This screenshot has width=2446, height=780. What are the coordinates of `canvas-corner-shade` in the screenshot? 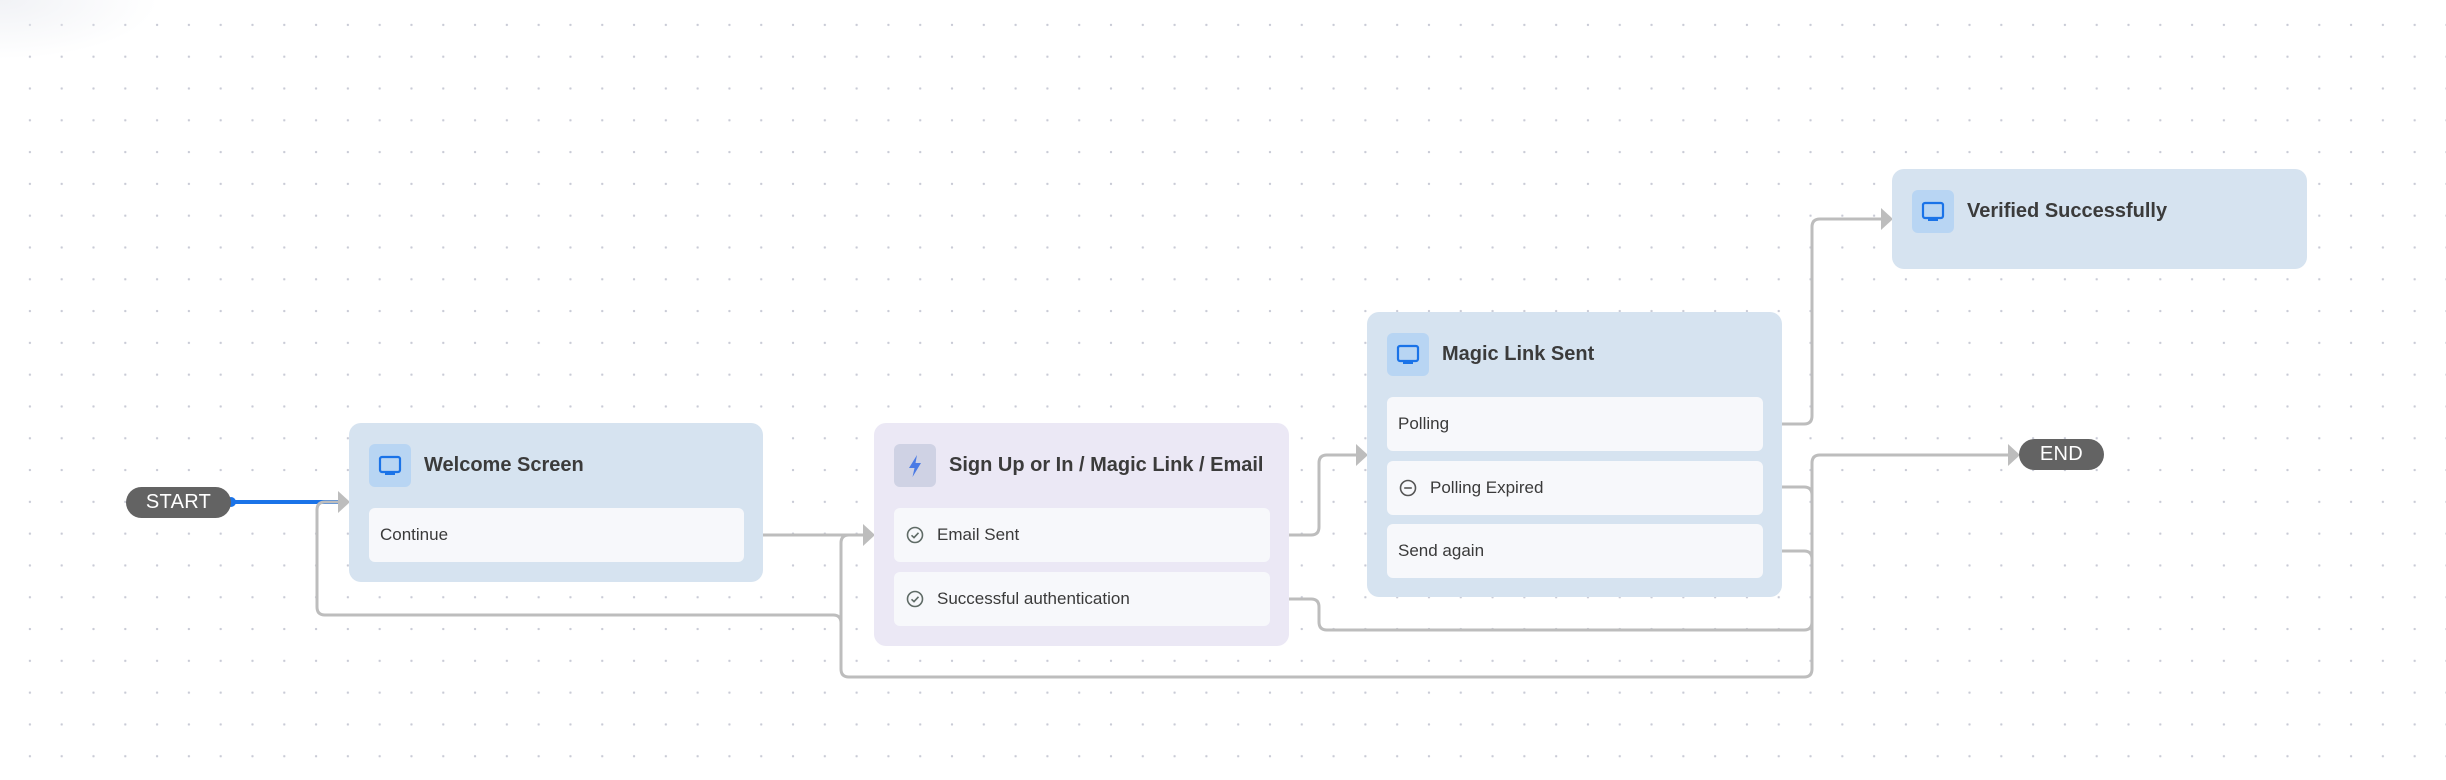 It's located at (80, 30).